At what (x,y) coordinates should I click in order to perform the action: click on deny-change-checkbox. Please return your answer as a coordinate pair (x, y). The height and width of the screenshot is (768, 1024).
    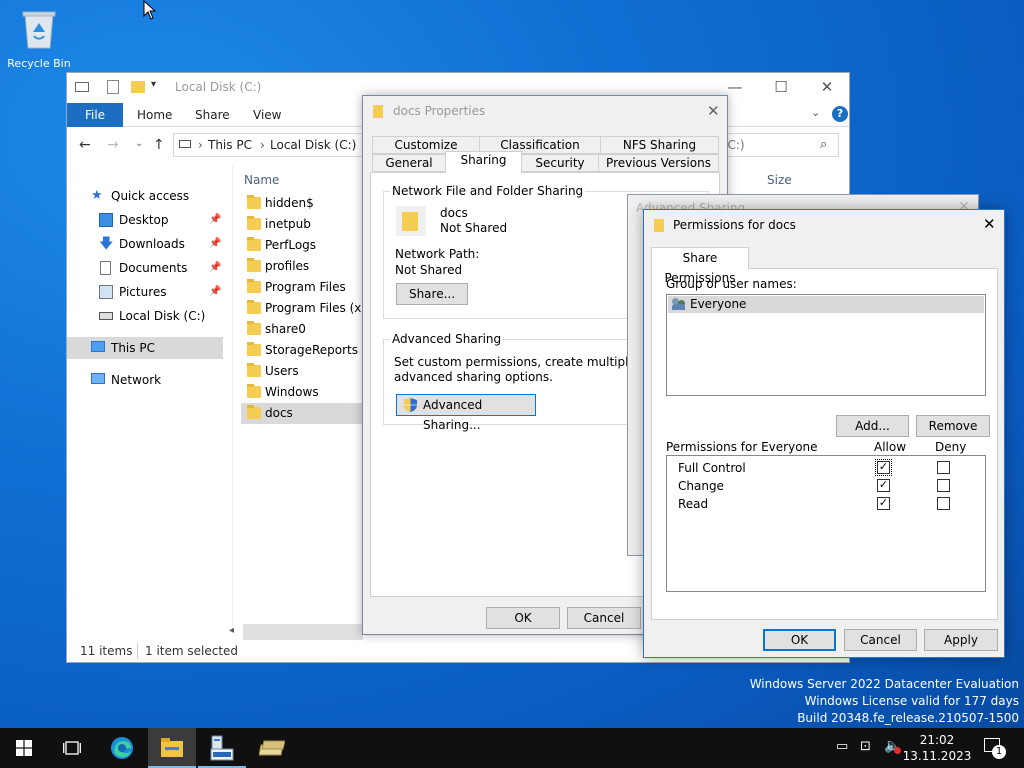
    Looking at the image, I should click on (943, 485).